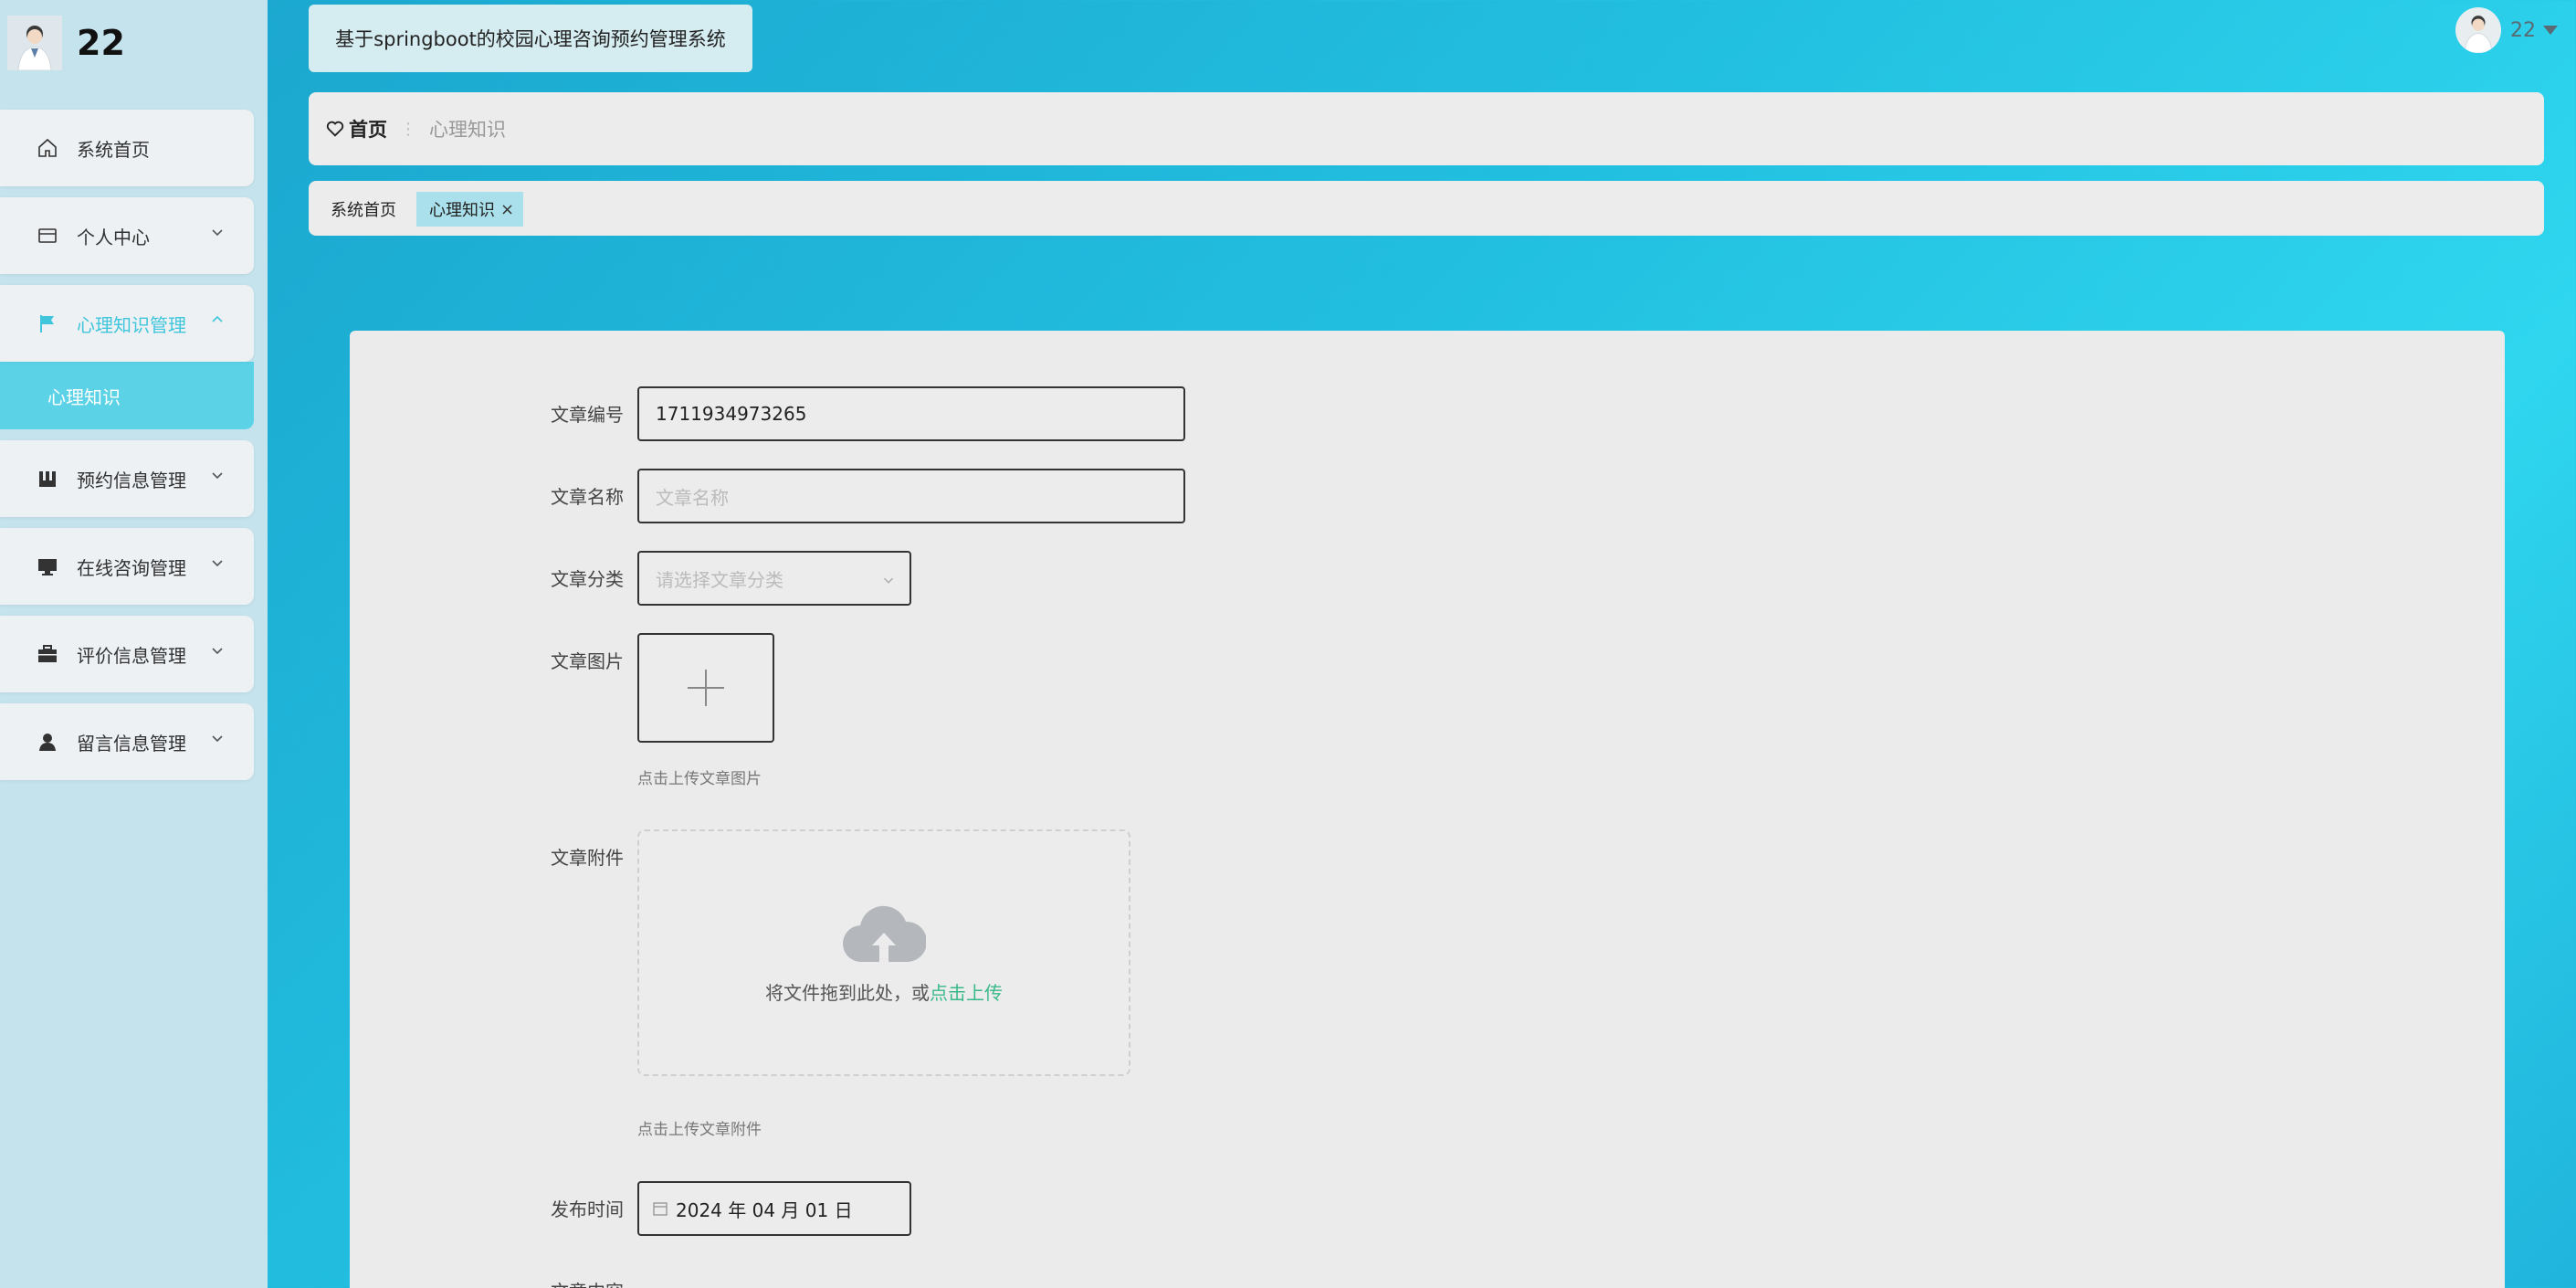 The image size is (2576, 1288). I want to click on article-image-label: 文章图片, so click(587, 661).